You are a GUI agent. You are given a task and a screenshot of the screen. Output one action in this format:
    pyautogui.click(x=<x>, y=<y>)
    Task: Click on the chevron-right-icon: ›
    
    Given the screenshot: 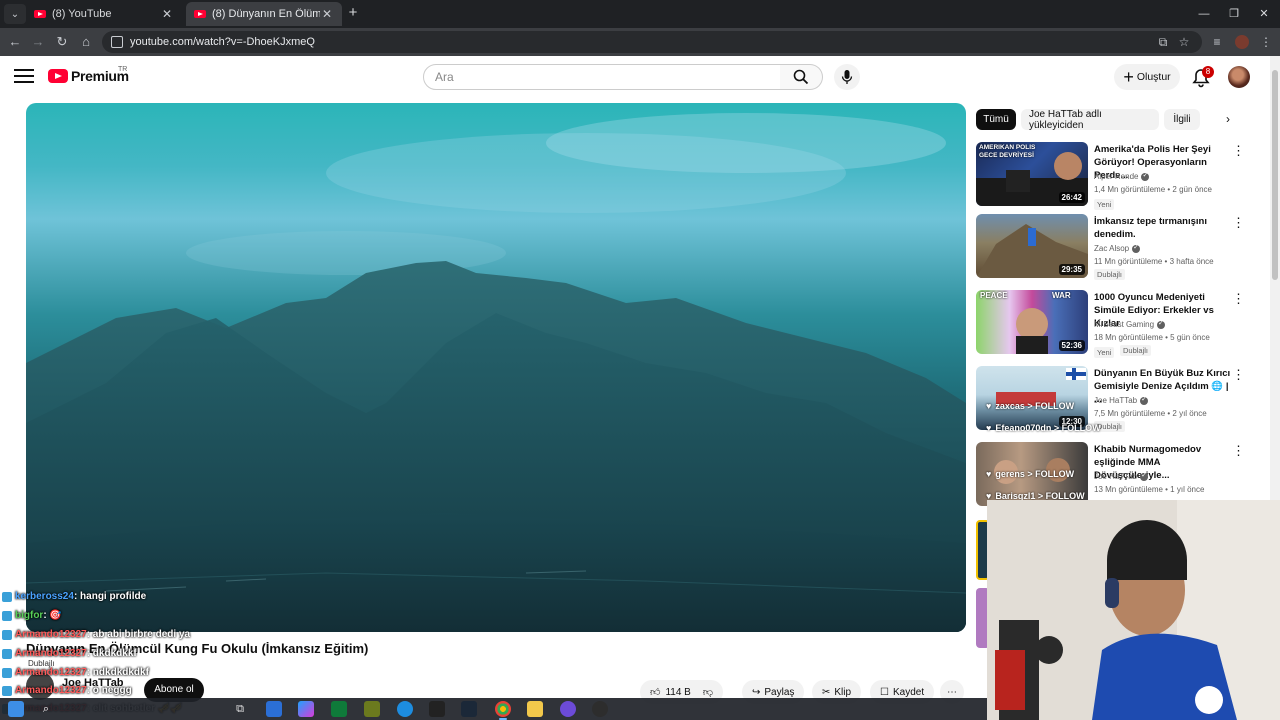 What is the action you would take?
    pyautogui.click(x=1228, y=119)
    